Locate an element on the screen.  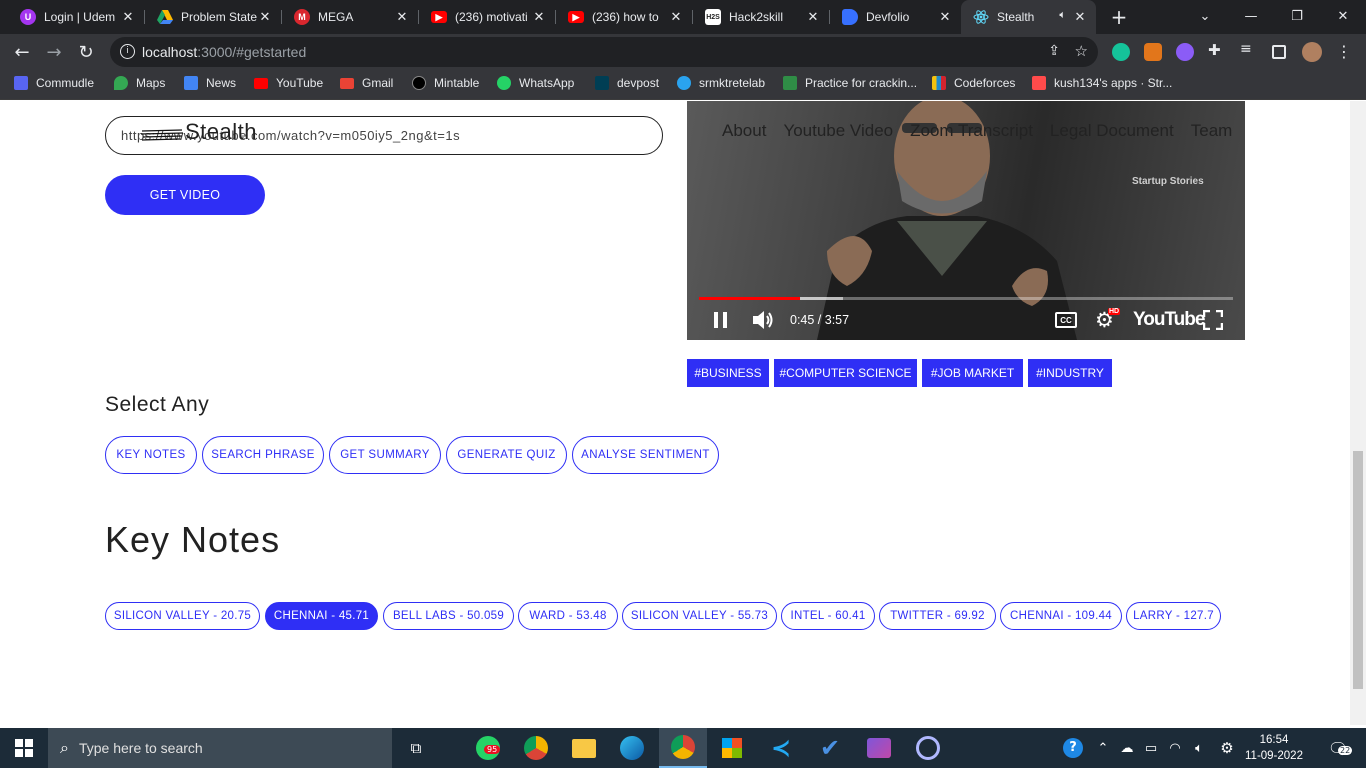
tab-hack2skill: H2S Hack2skill ✕ is located at coordinates (761, 17).